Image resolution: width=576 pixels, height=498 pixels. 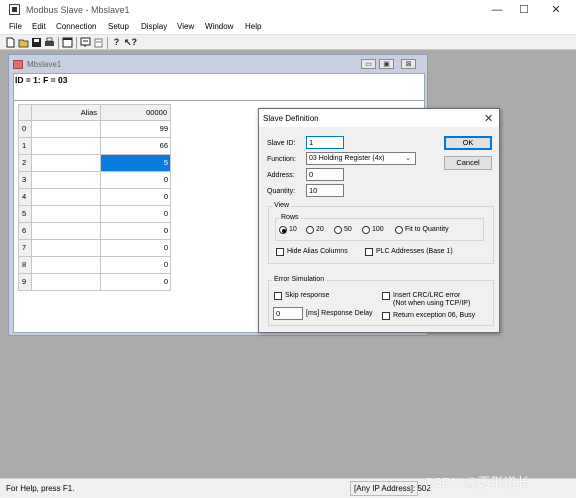 What do you see at coordinates (432, 303) in the screenshot?
I see `insert-crc-note: (Not when using TCP/IP)` at bounding box center [432, 303].